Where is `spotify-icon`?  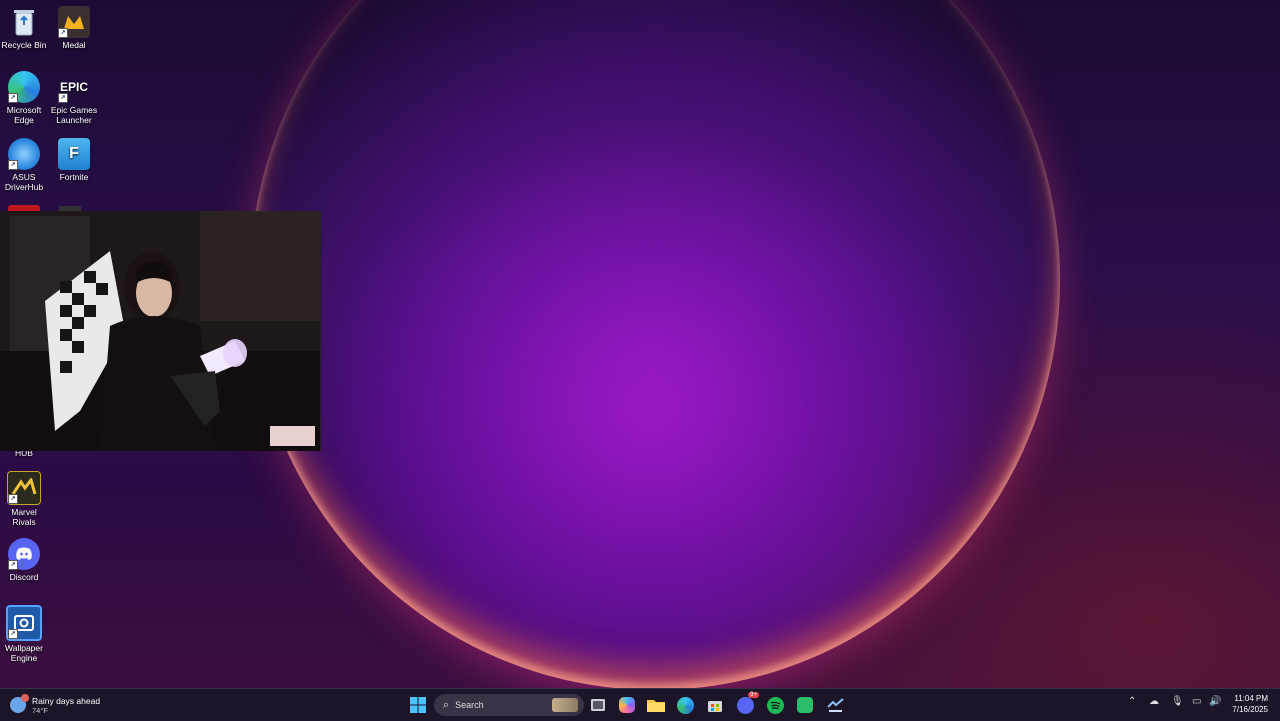
spotify-icon is located at coordinates (775, 705).